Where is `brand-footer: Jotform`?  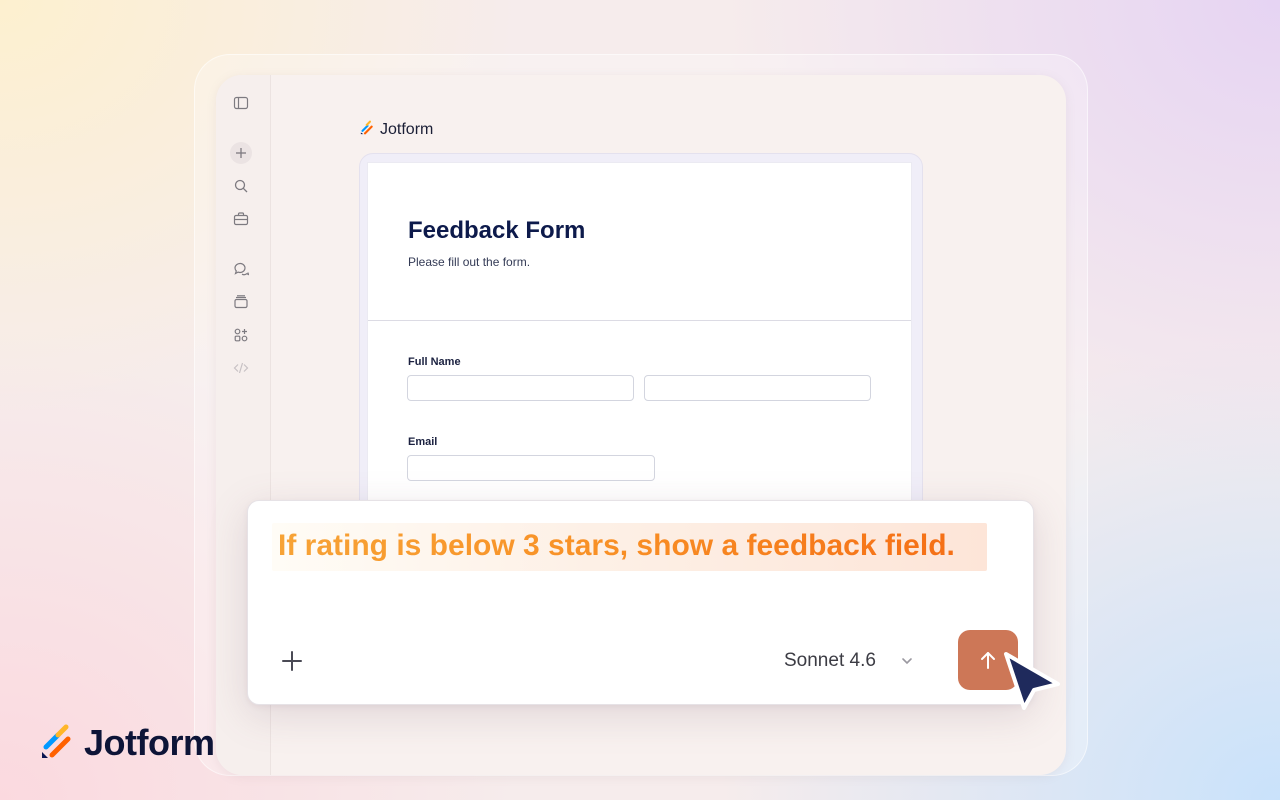 brand-footer: Jotform is located at coordinates (127, 743).